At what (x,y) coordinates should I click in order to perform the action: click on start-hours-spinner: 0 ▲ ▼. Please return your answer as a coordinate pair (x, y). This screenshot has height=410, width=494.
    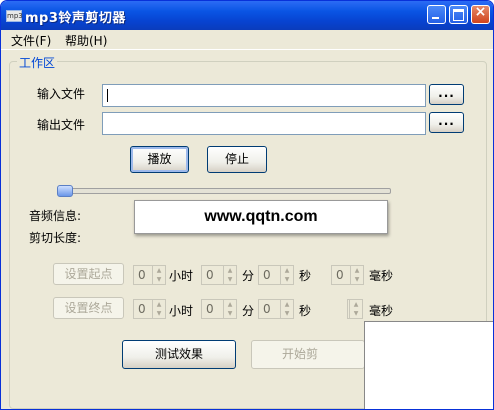
    Looking at the image, I should click on (149, 275).